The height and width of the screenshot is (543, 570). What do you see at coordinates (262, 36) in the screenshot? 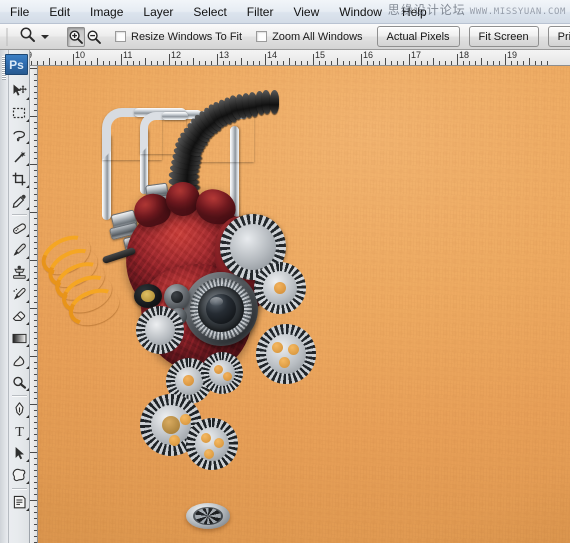
I see `checkbox-box-zoom-all` at bounding box center [262, 36].